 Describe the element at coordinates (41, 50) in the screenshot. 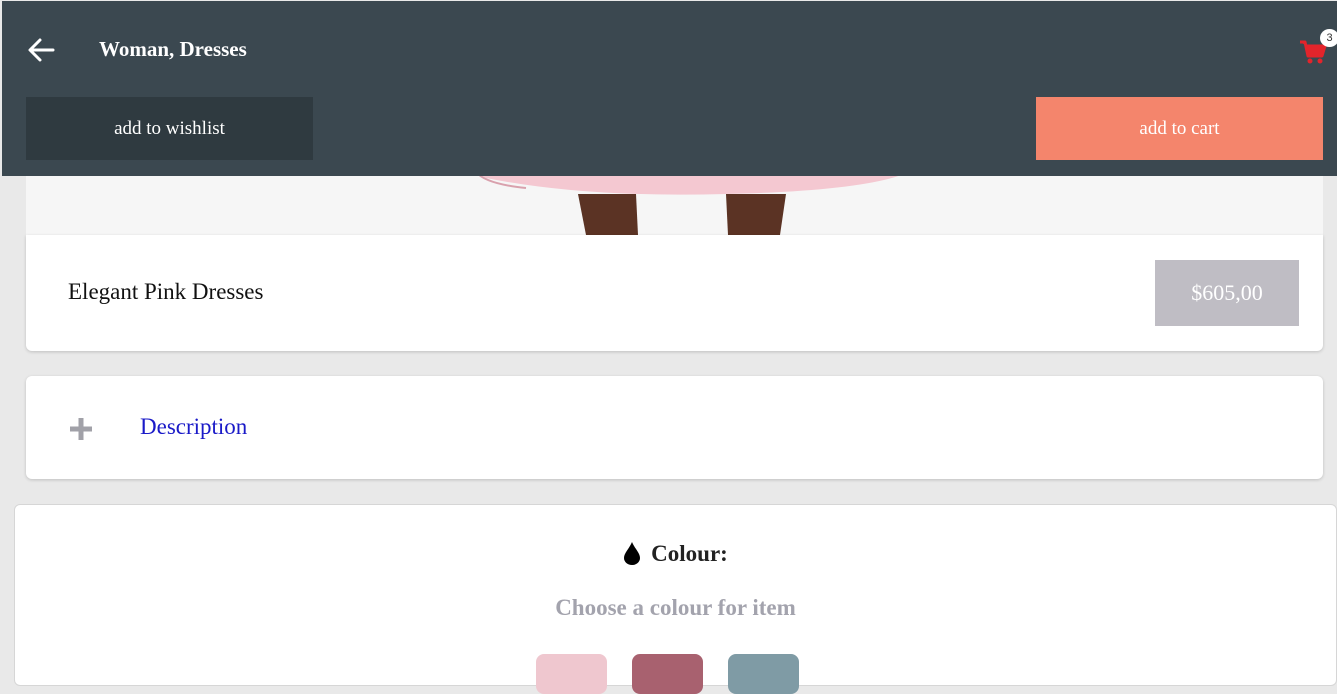

I see `back-arrow-icon` at that location.